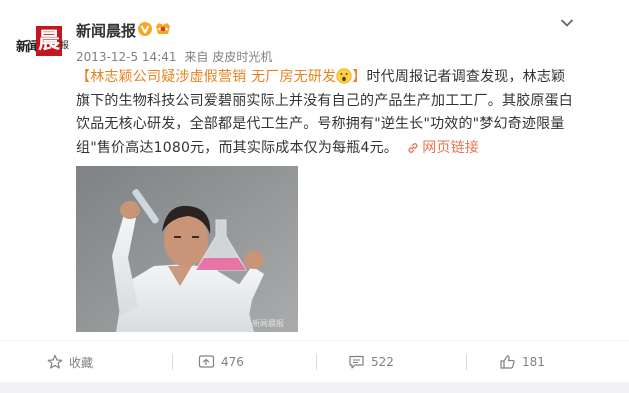 The image size is (629, 393). Describe the element at coordinates (567, 23) in the screenshot. I see `chevron-down-icon` at that location.